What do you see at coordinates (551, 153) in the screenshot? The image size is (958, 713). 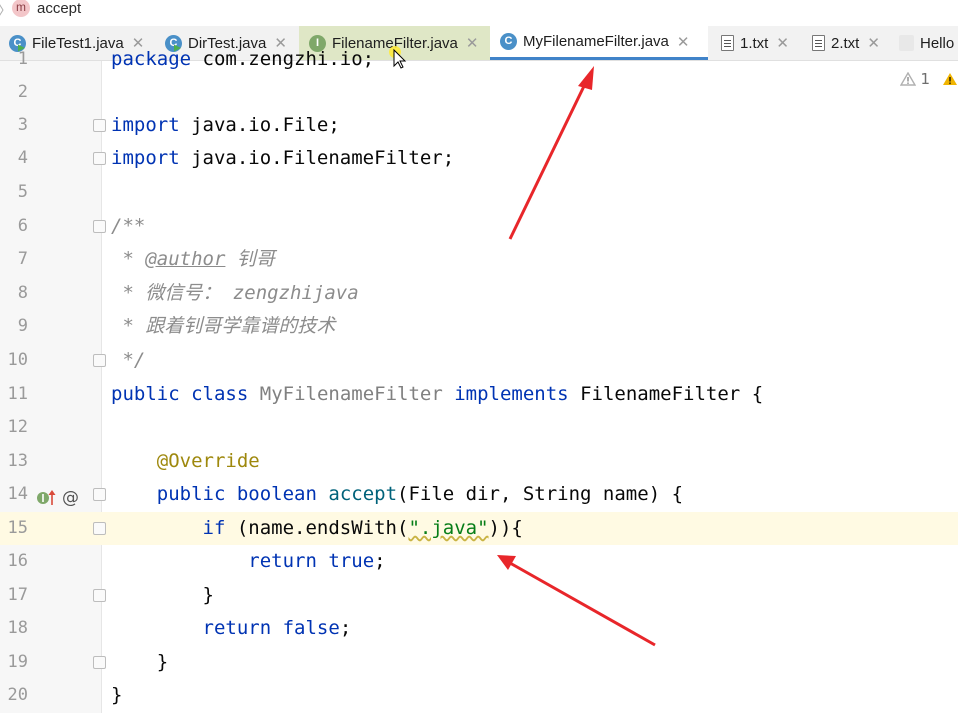 I see `arrow-to-active-tab` at bounding box center [551, 153].